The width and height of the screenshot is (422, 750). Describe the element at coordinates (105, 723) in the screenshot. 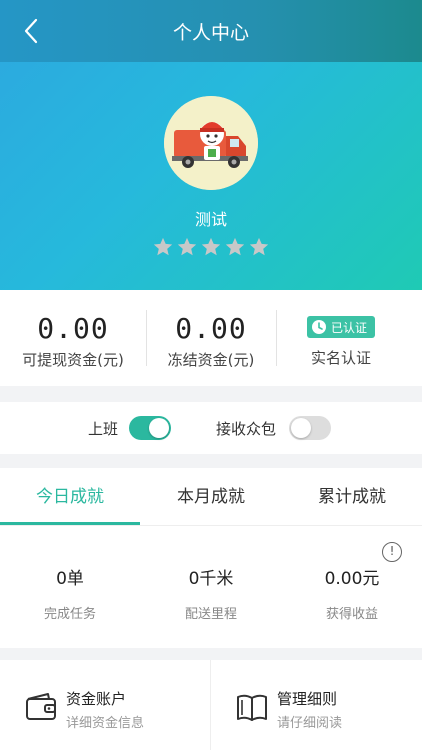

I see `fund-account-subtitle: 详细资金信息` at that location.